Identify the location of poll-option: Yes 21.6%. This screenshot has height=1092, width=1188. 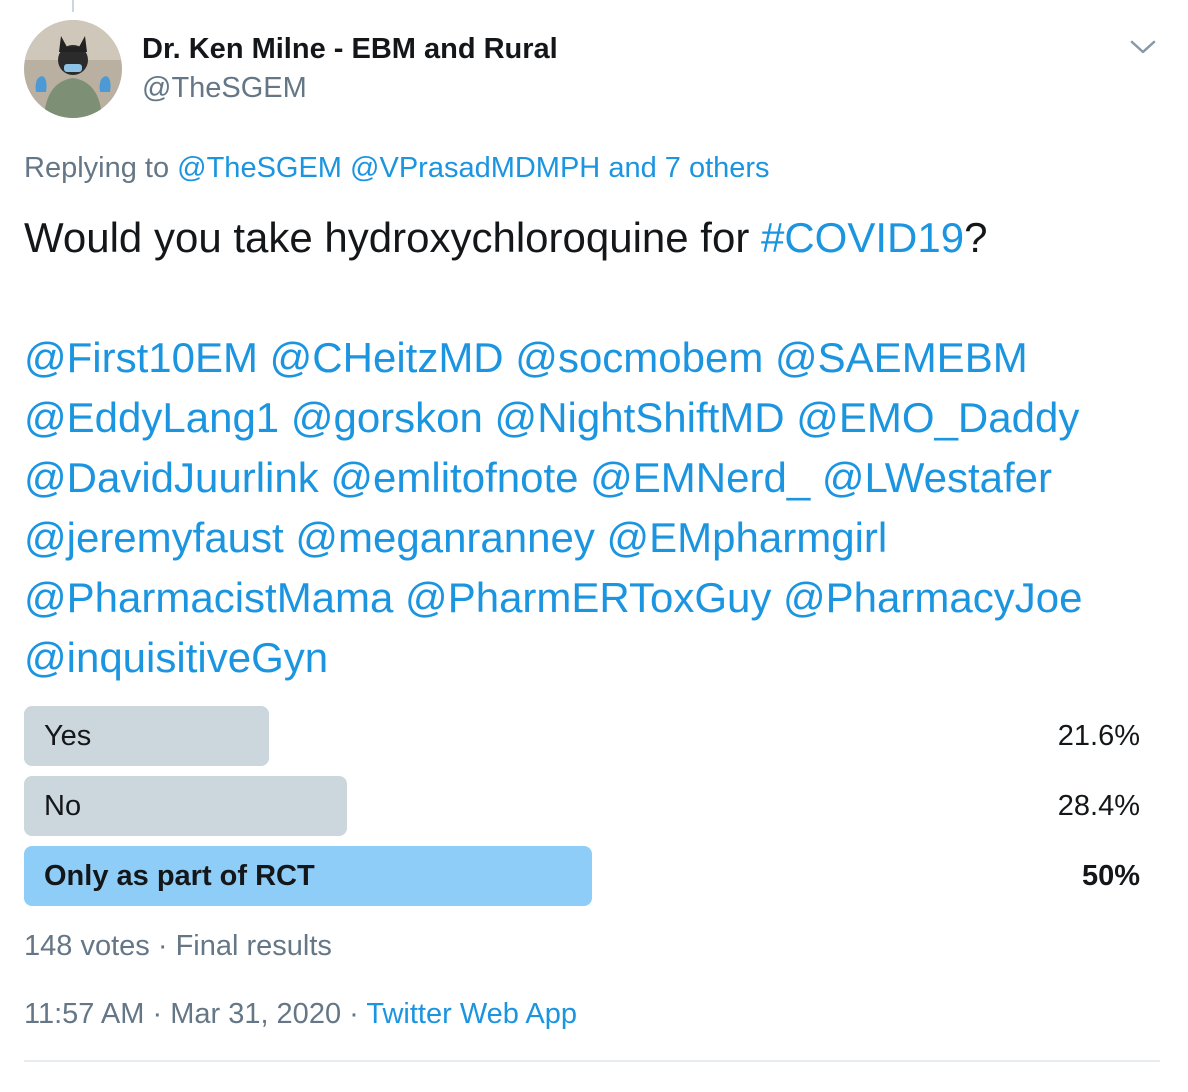
(582, 736).